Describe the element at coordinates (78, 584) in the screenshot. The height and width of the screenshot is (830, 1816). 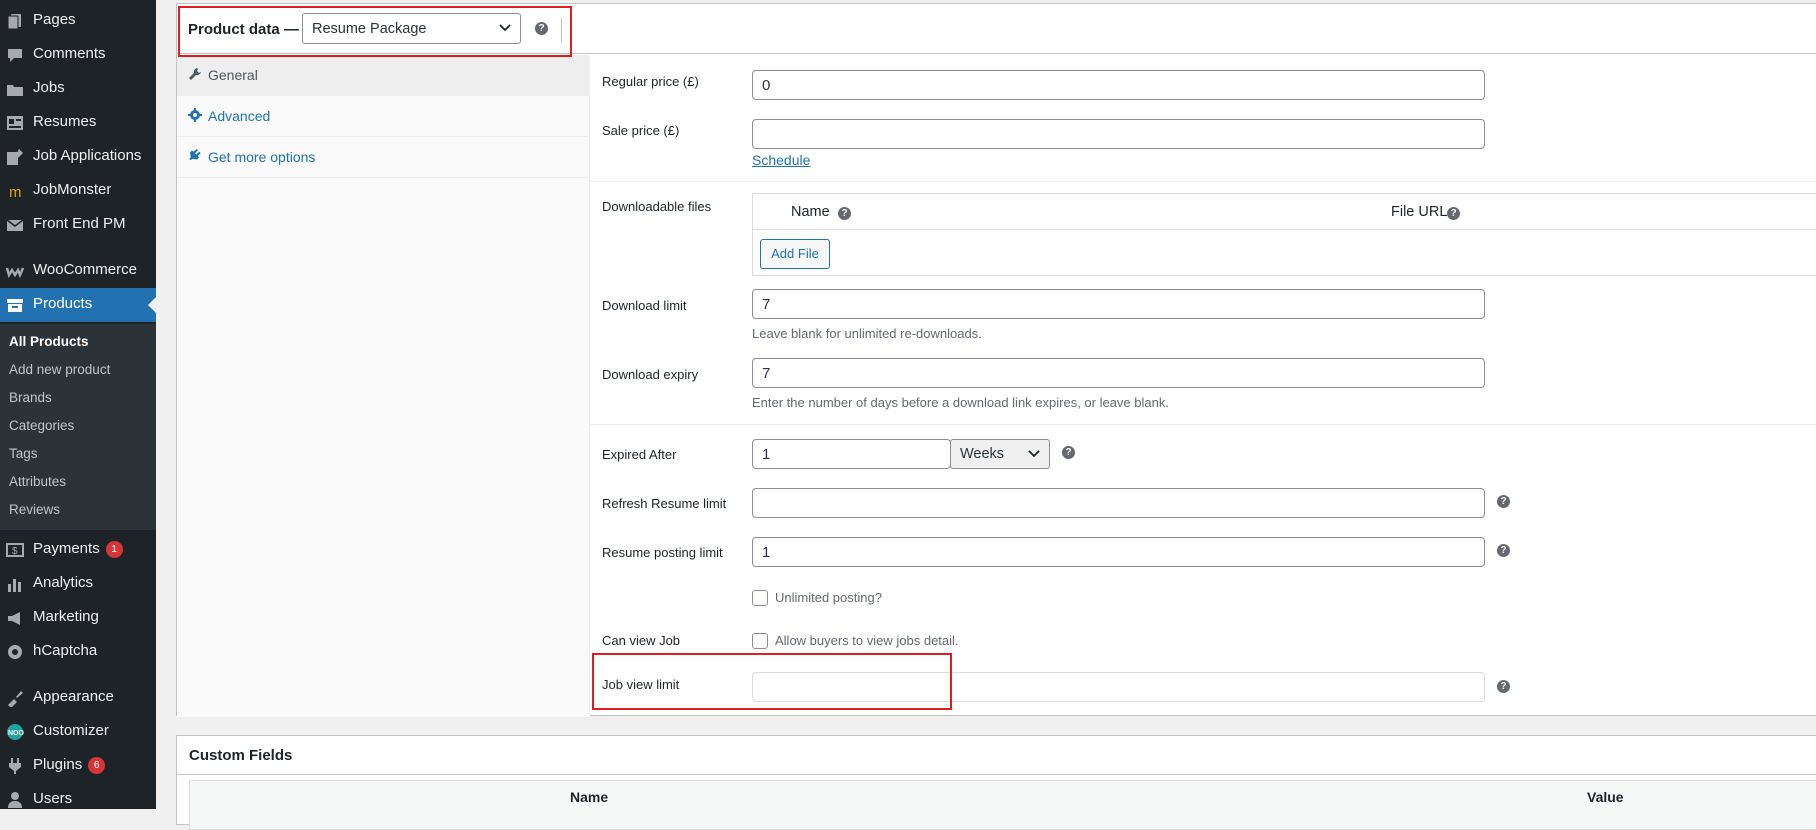
I see `menu-item-analytics: Analytics` at that location.